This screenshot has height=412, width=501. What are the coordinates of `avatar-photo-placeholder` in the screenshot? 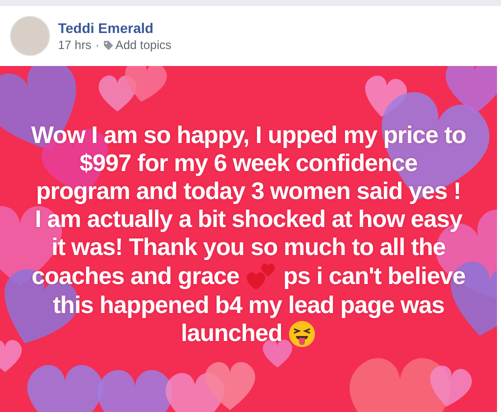 It's located at (30, 36).